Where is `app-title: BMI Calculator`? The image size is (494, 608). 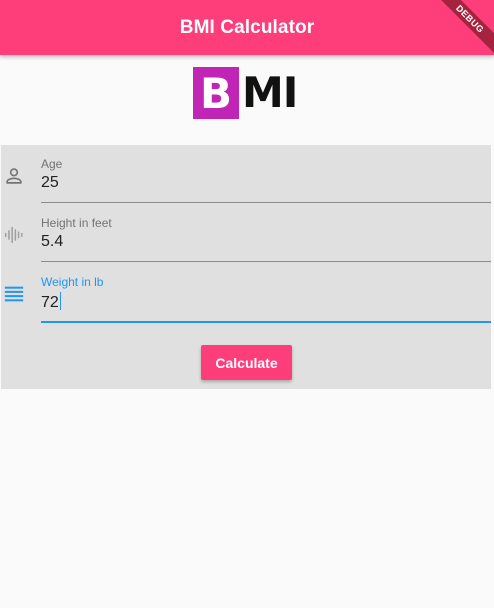
app-title: BMI Calculator is located at coordinates (247, 27).